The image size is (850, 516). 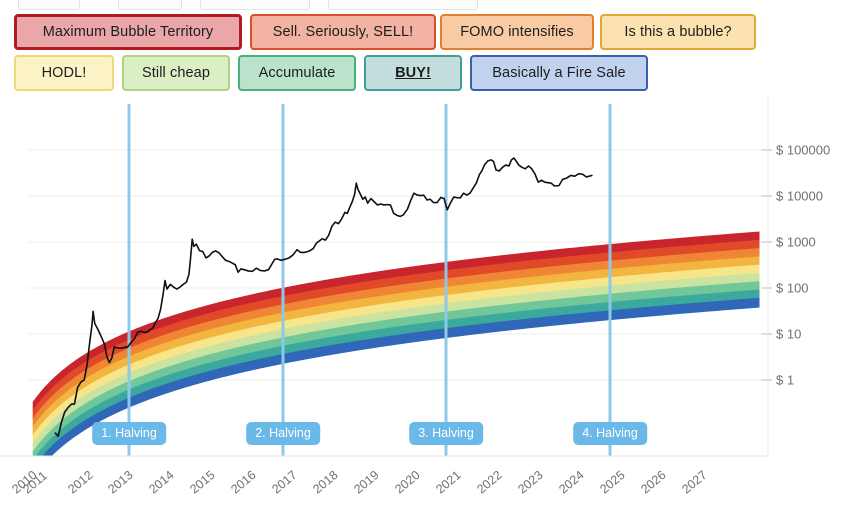 I want to click on x-axis-label-2013: 2013, so click(x=120, y=482).